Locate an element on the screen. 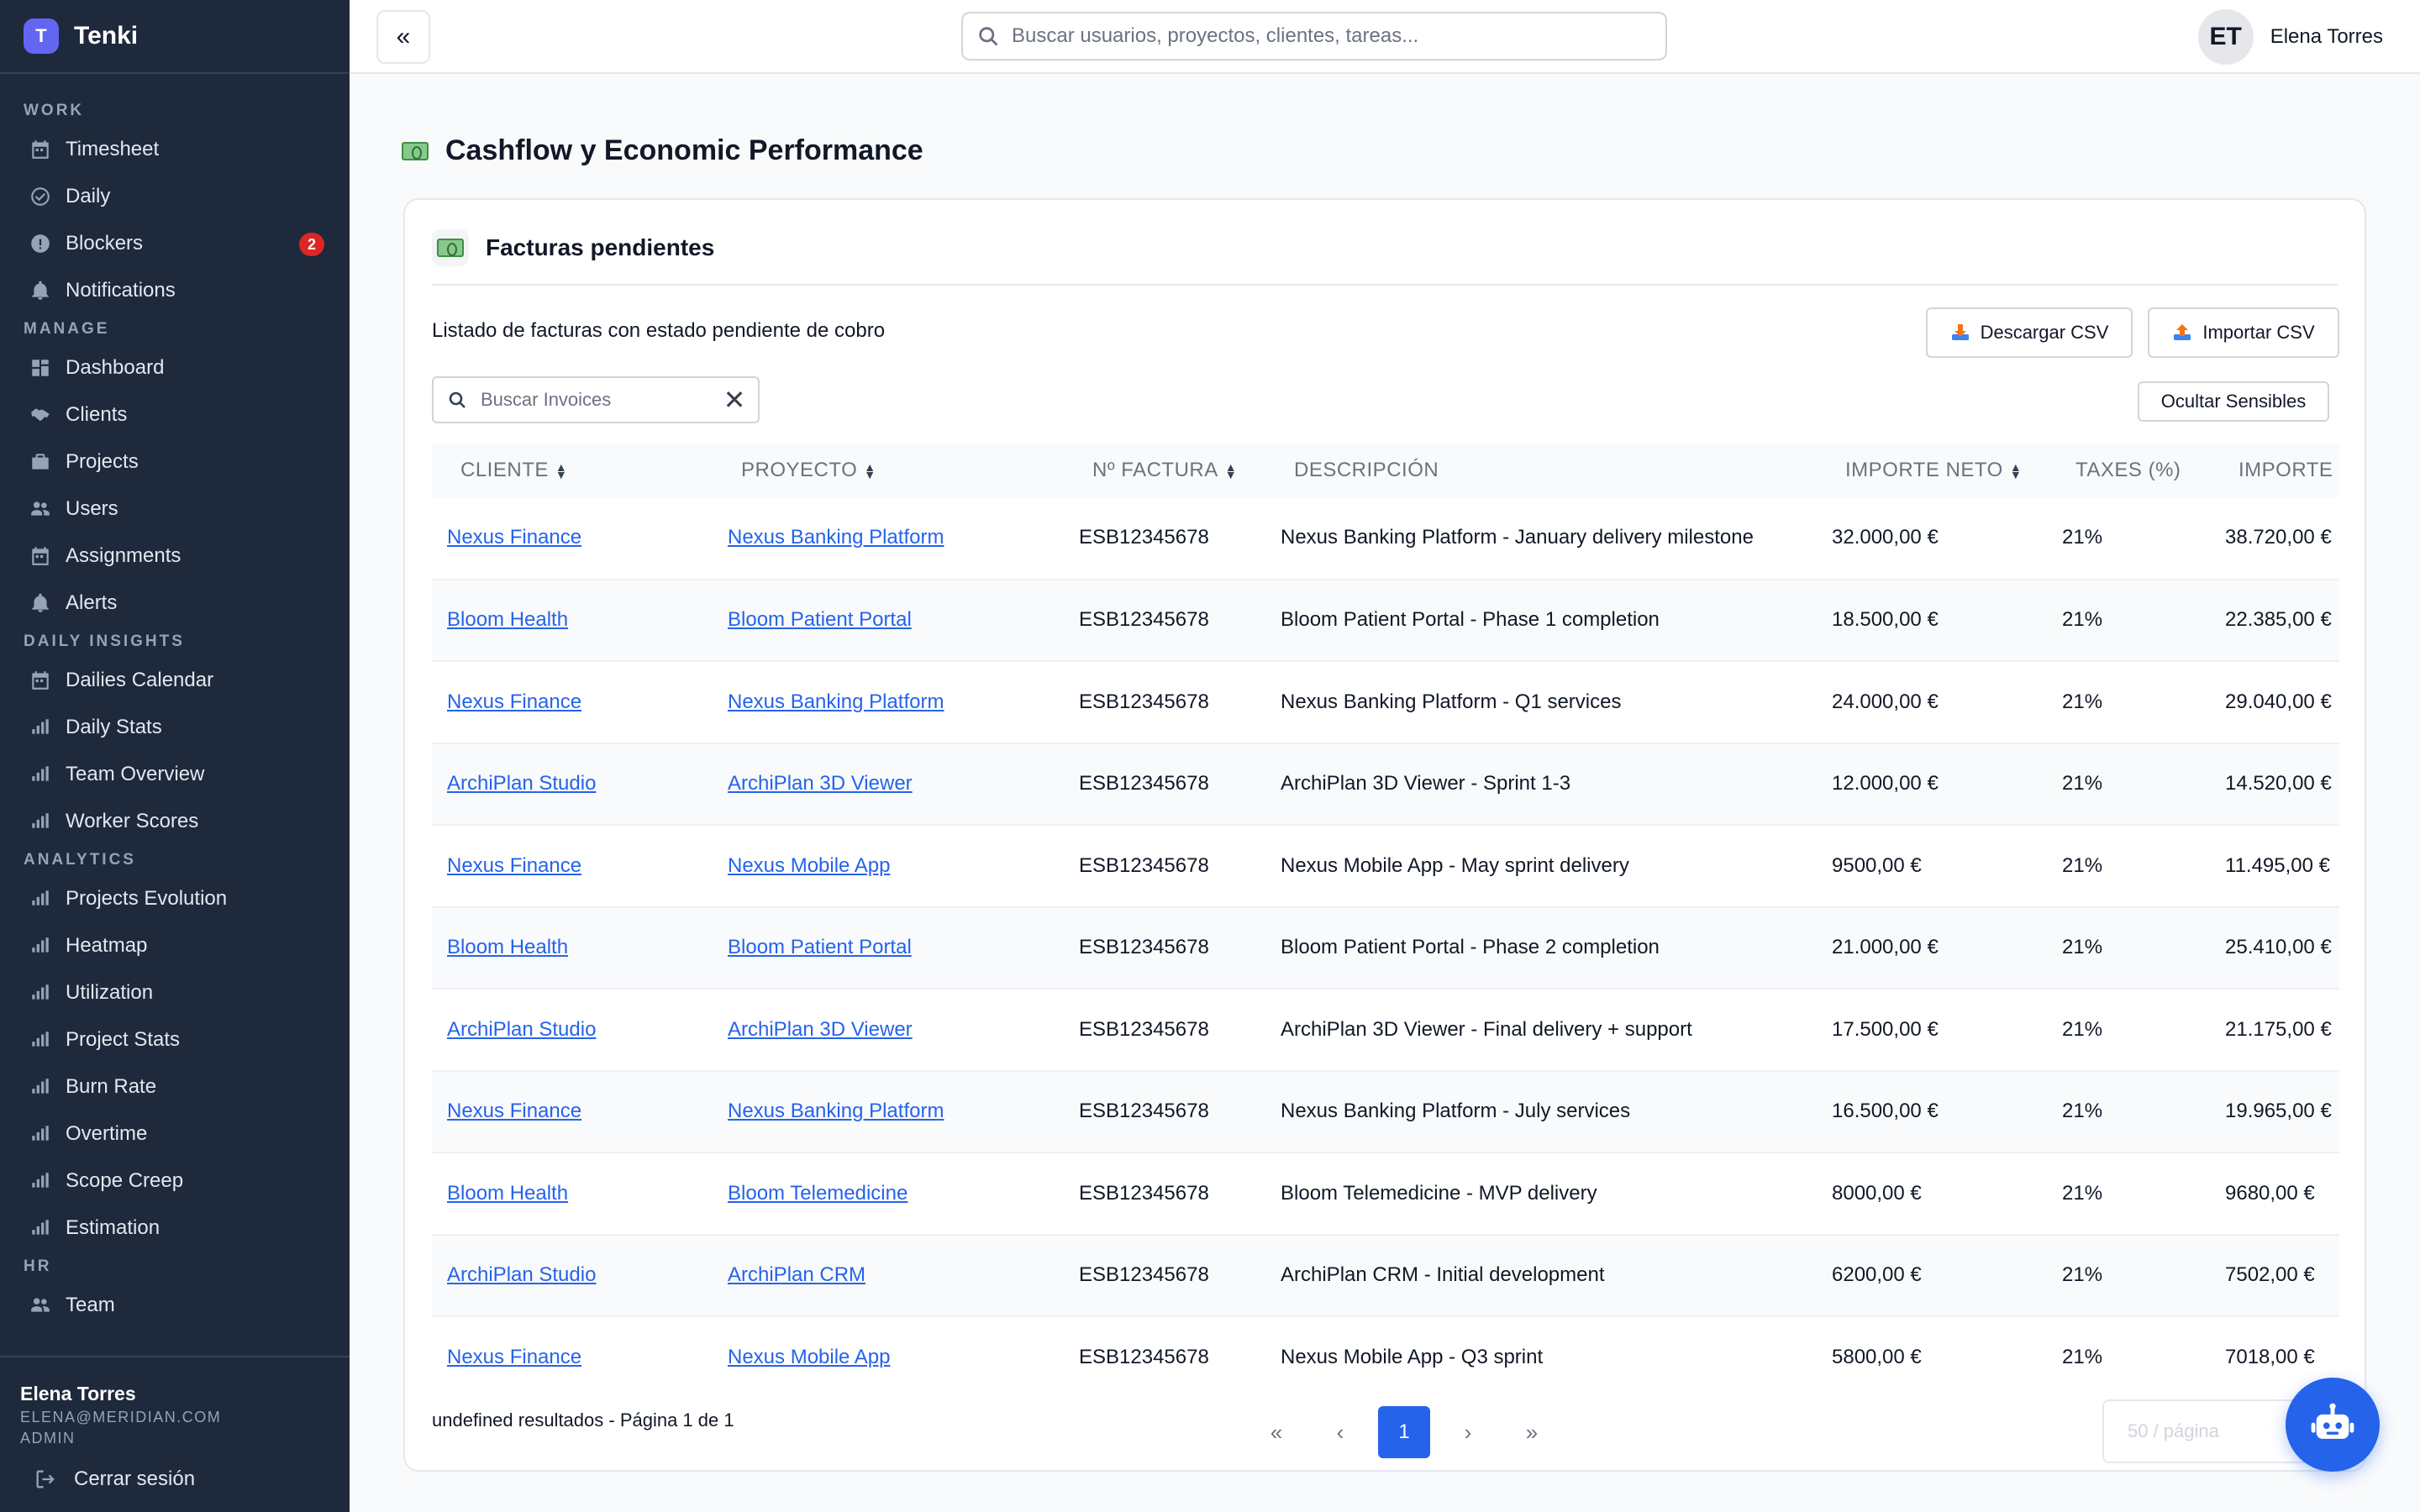  sidebar-item-team-overview: Team Overview is located at coordinates (175, 774).